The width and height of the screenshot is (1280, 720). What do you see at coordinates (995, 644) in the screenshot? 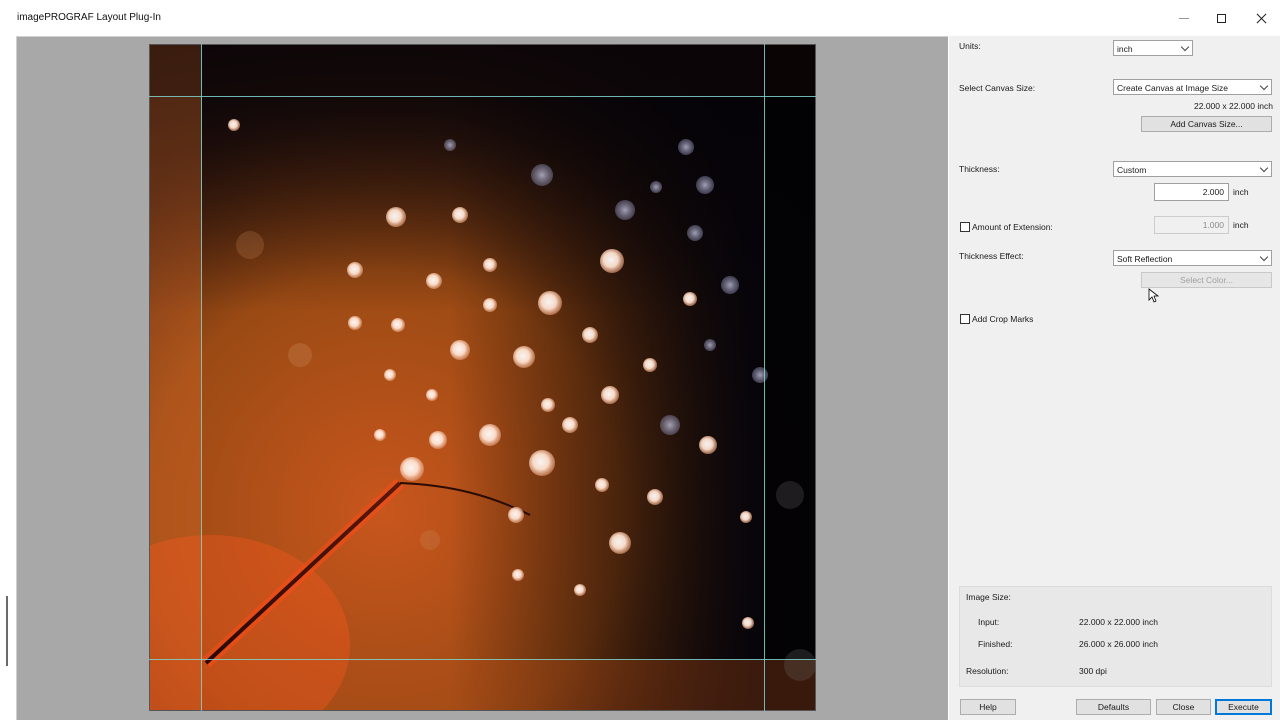
I see `finished-size-label: Finished:` at bounding box center [995, 644].